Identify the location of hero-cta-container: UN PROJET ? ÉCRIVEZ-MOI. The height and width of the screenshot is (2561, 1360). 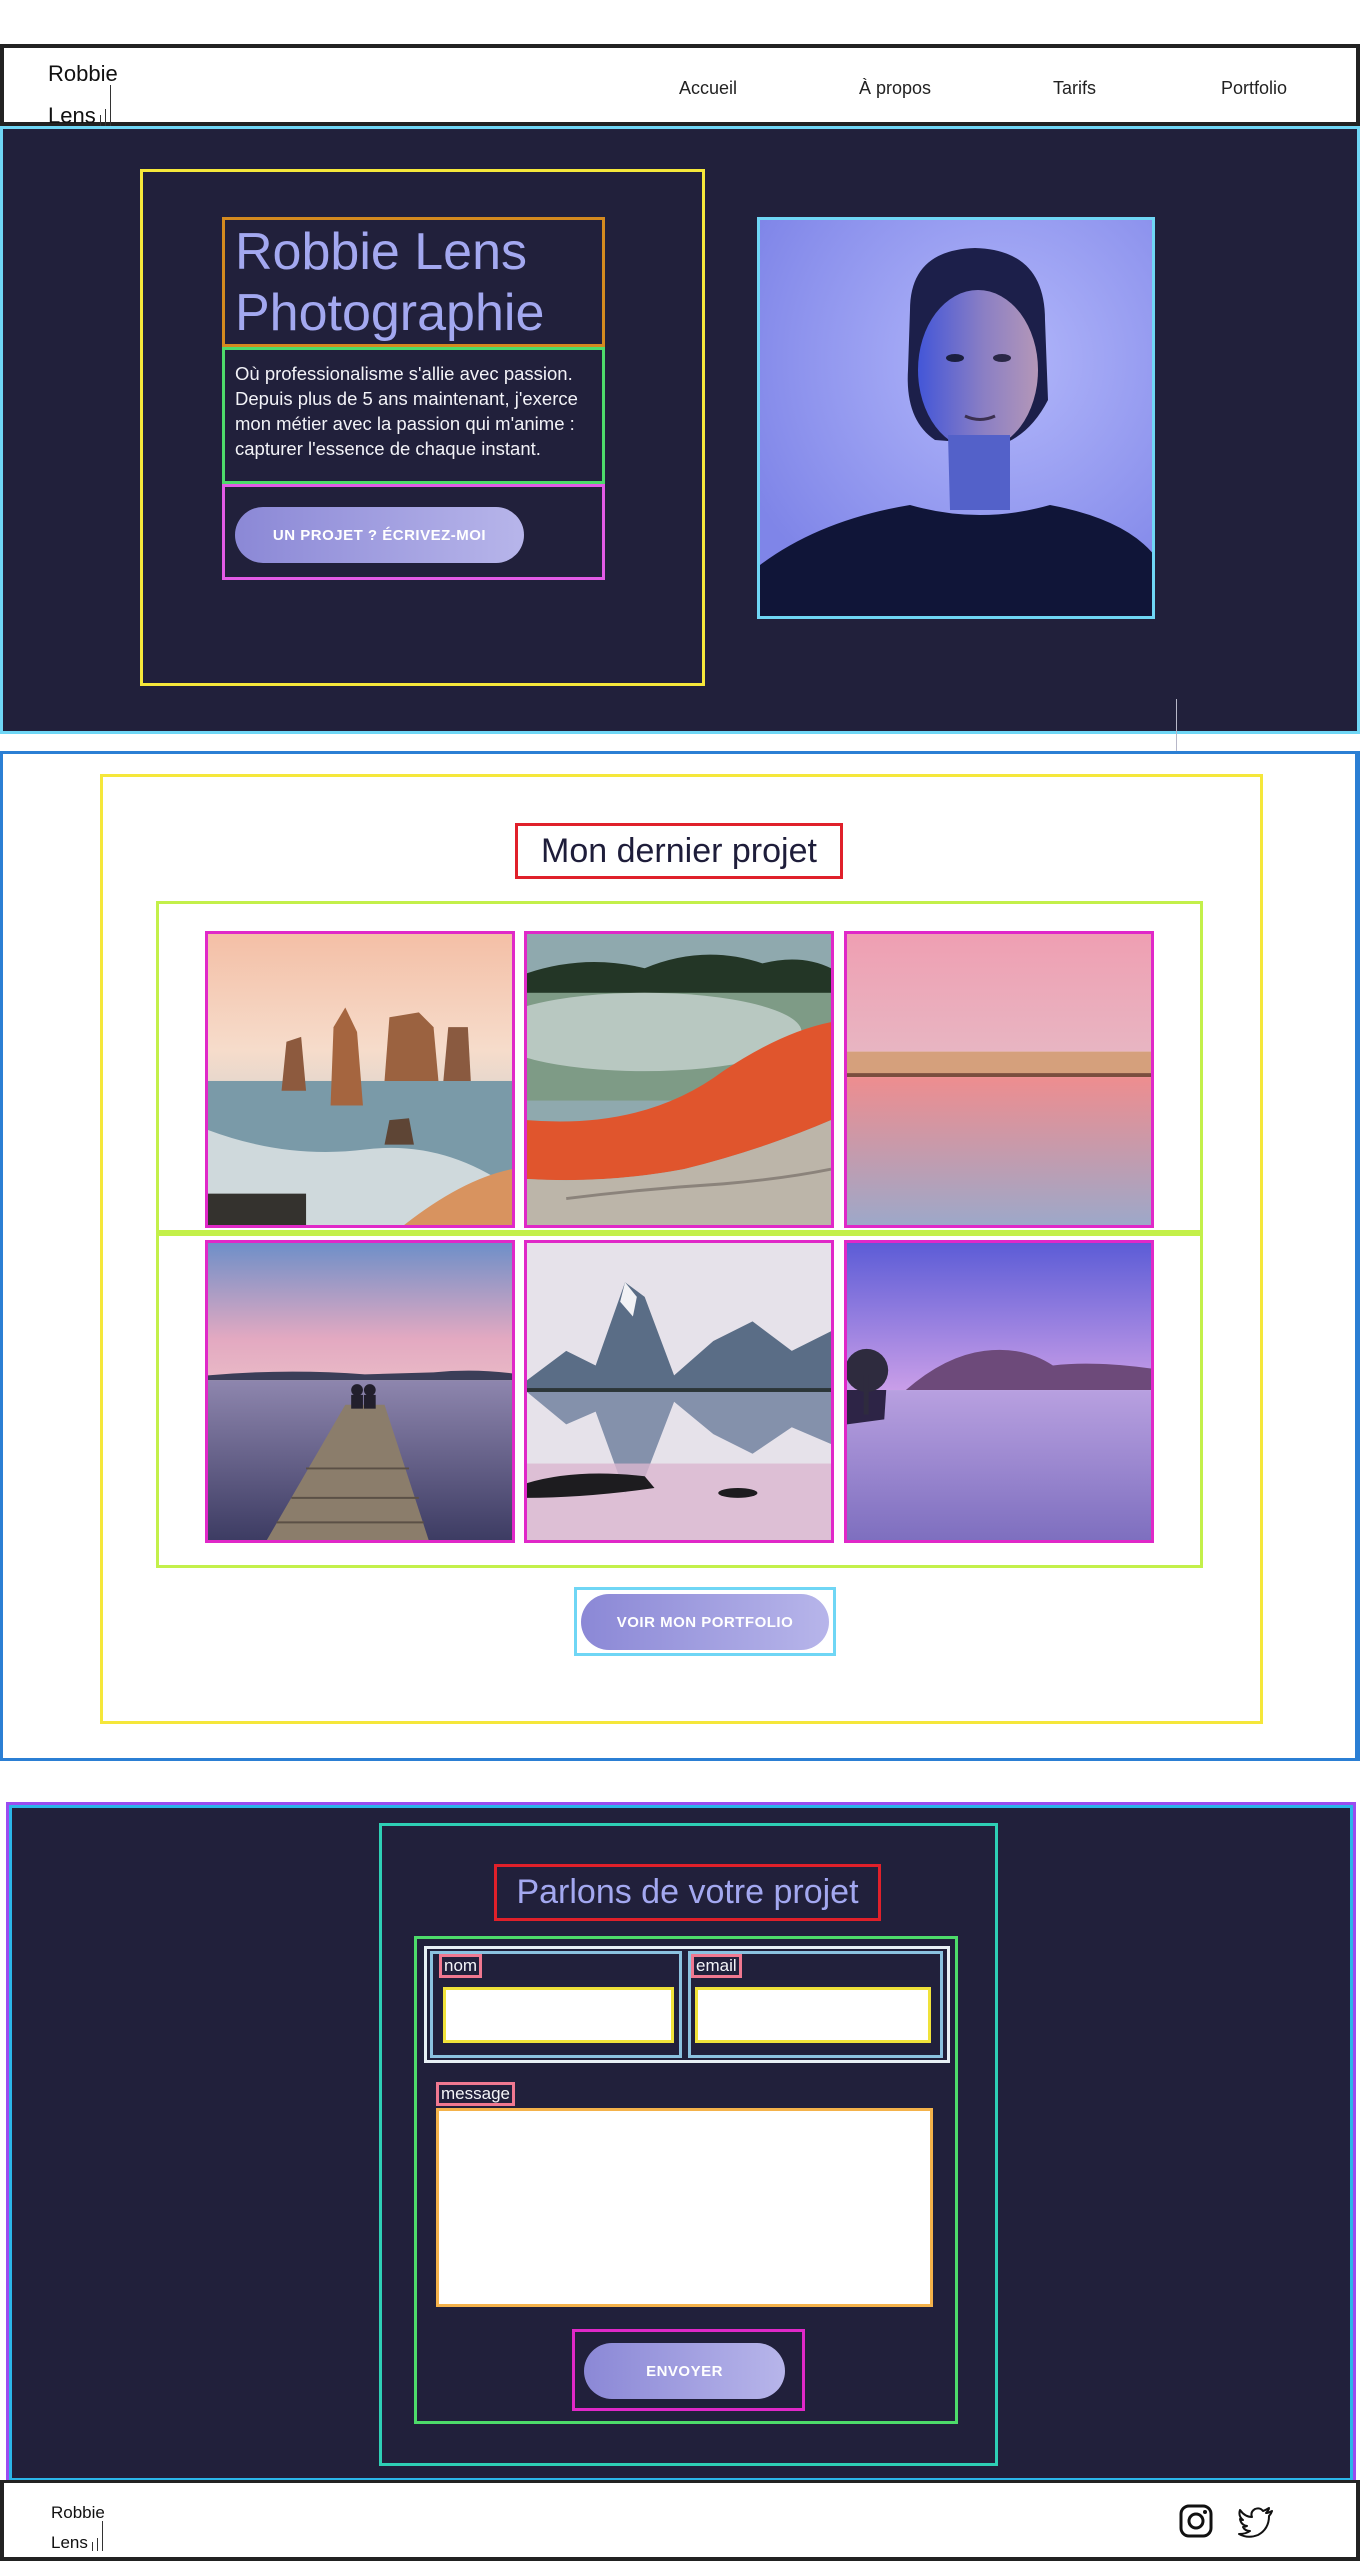
(413, 532).